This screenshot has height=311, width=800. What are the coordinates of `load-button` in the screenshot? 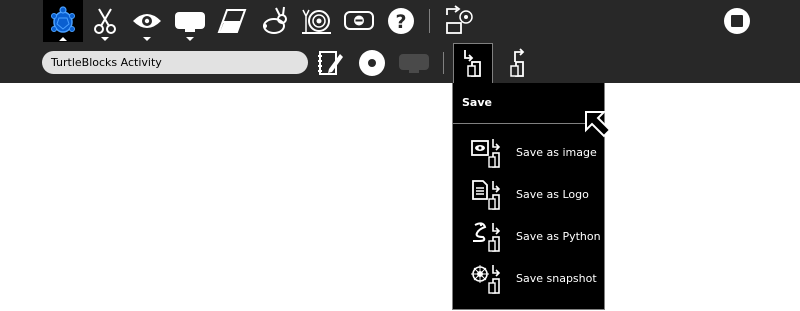 It's located at (517, 64).